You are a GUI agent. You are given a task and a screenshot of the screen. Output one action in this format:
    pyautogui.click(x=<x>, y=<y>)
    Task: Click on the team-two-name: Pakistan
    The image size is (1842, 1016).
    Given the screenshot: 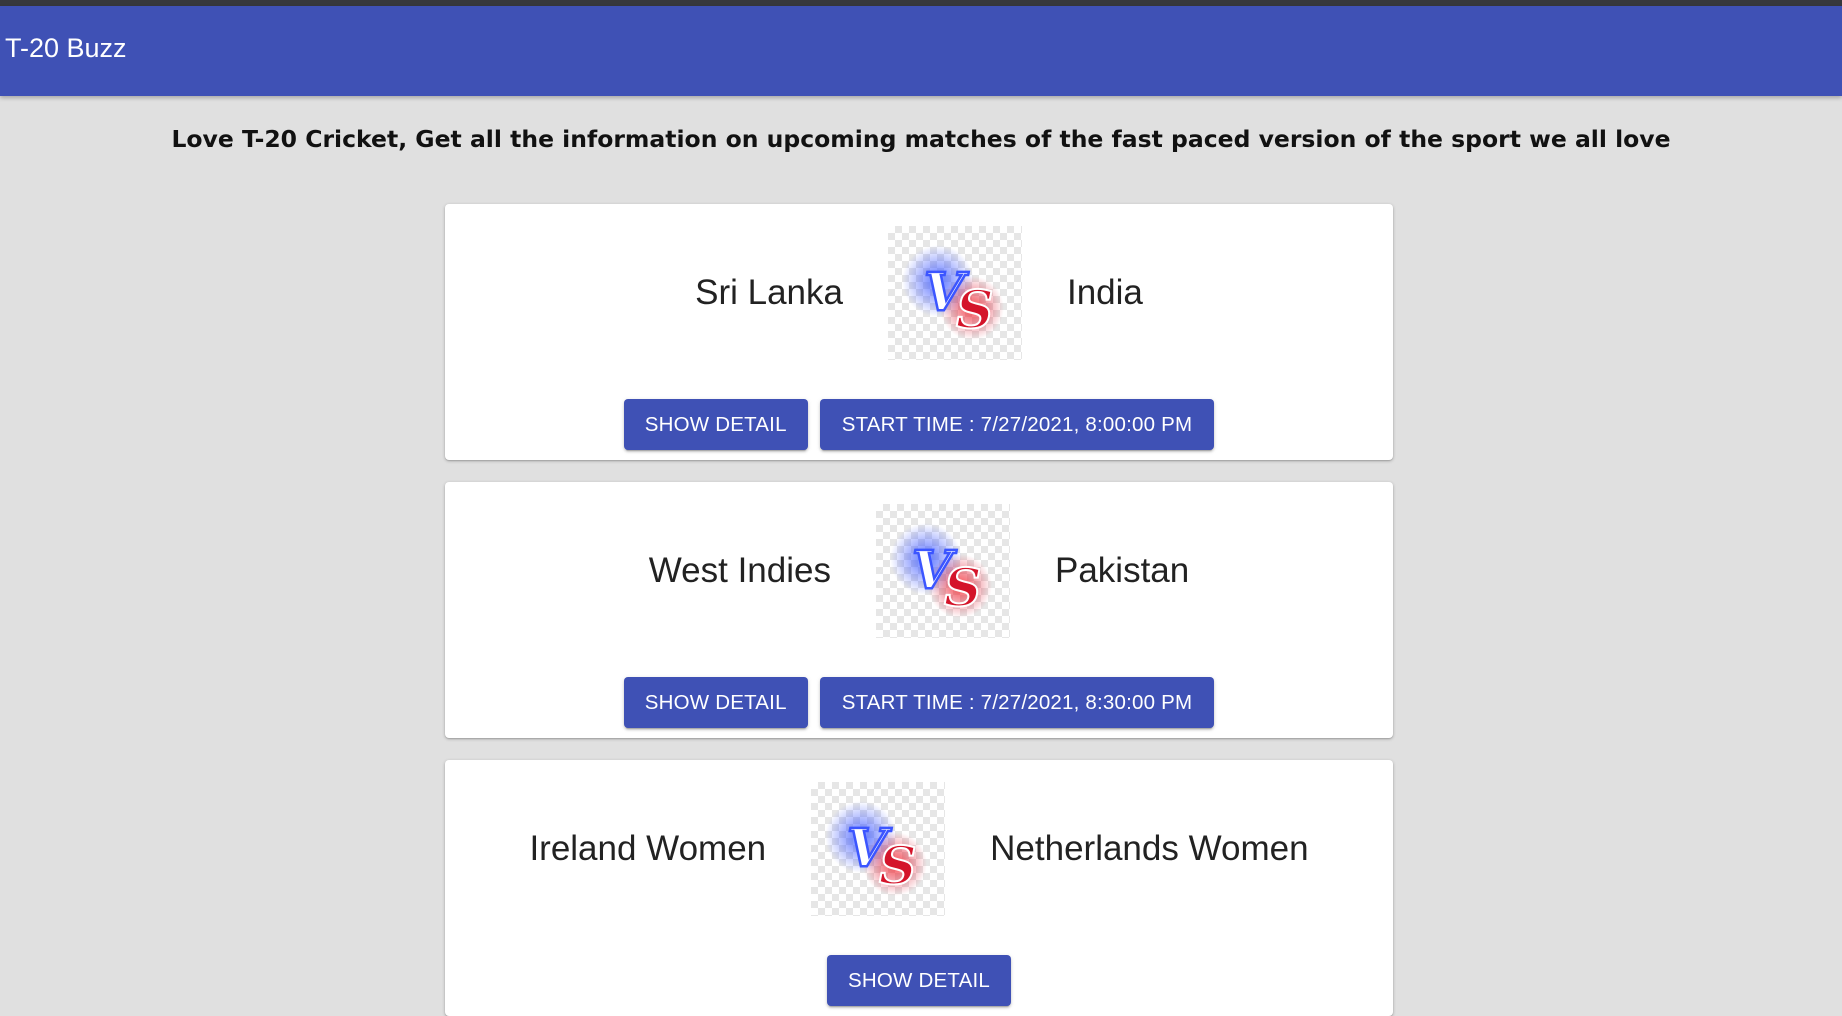 What is the action you would take?
    pyautogui.click(x=1122, y=570)
    